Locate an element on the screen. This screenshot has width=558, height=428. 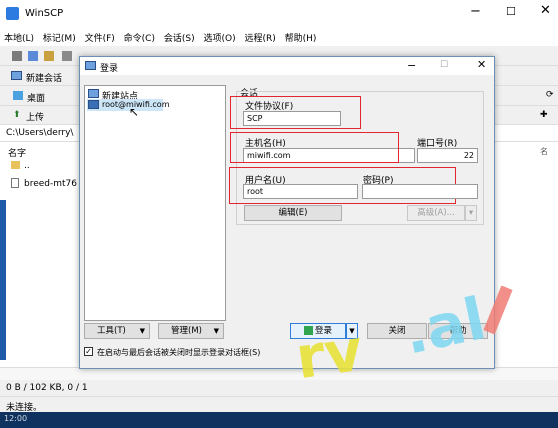
dialog-close-icon: ✕ is located at coordinates (481, 64).